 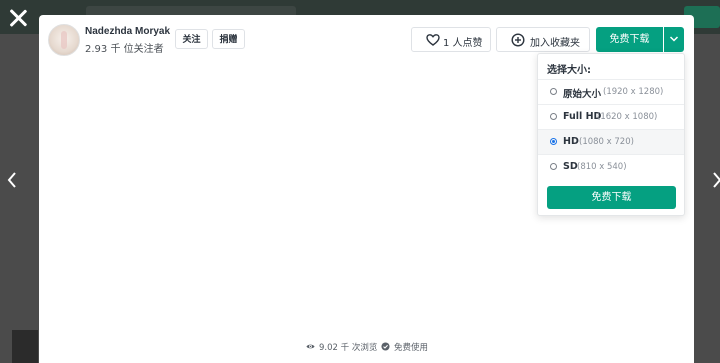 What do you see at coordinates (348, 348) in the screenshot?
I see `view-count-label: 9.02 千 次浏览` at bounding box center [348, 348].